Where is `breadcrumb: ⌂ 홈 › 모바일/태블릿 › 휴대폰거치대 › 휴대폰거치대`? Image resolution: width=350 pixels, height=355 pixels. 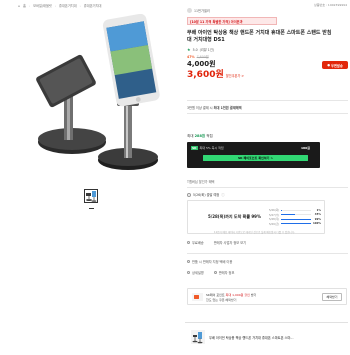 breadcrumb: ⌂ 홈 › 모바일/태블릿 › 휴대폰거치대 › 휴대폰거치대 is located at coordinates (60, 6).